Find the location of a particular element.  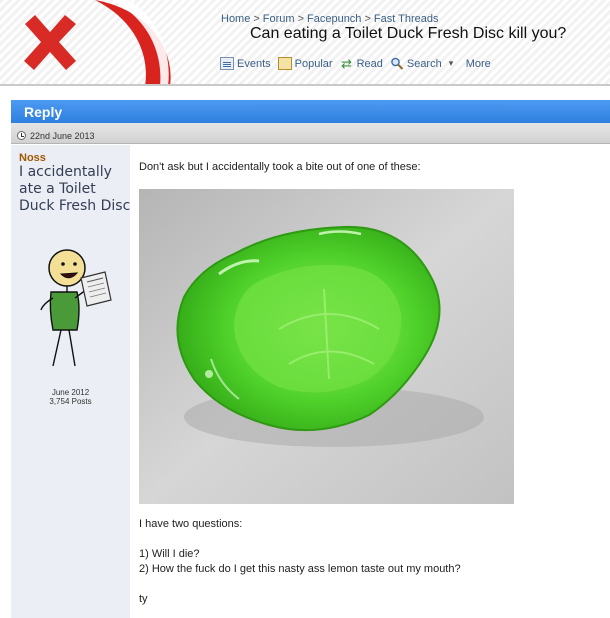

clock-icon is located at coordinates (21, 135).